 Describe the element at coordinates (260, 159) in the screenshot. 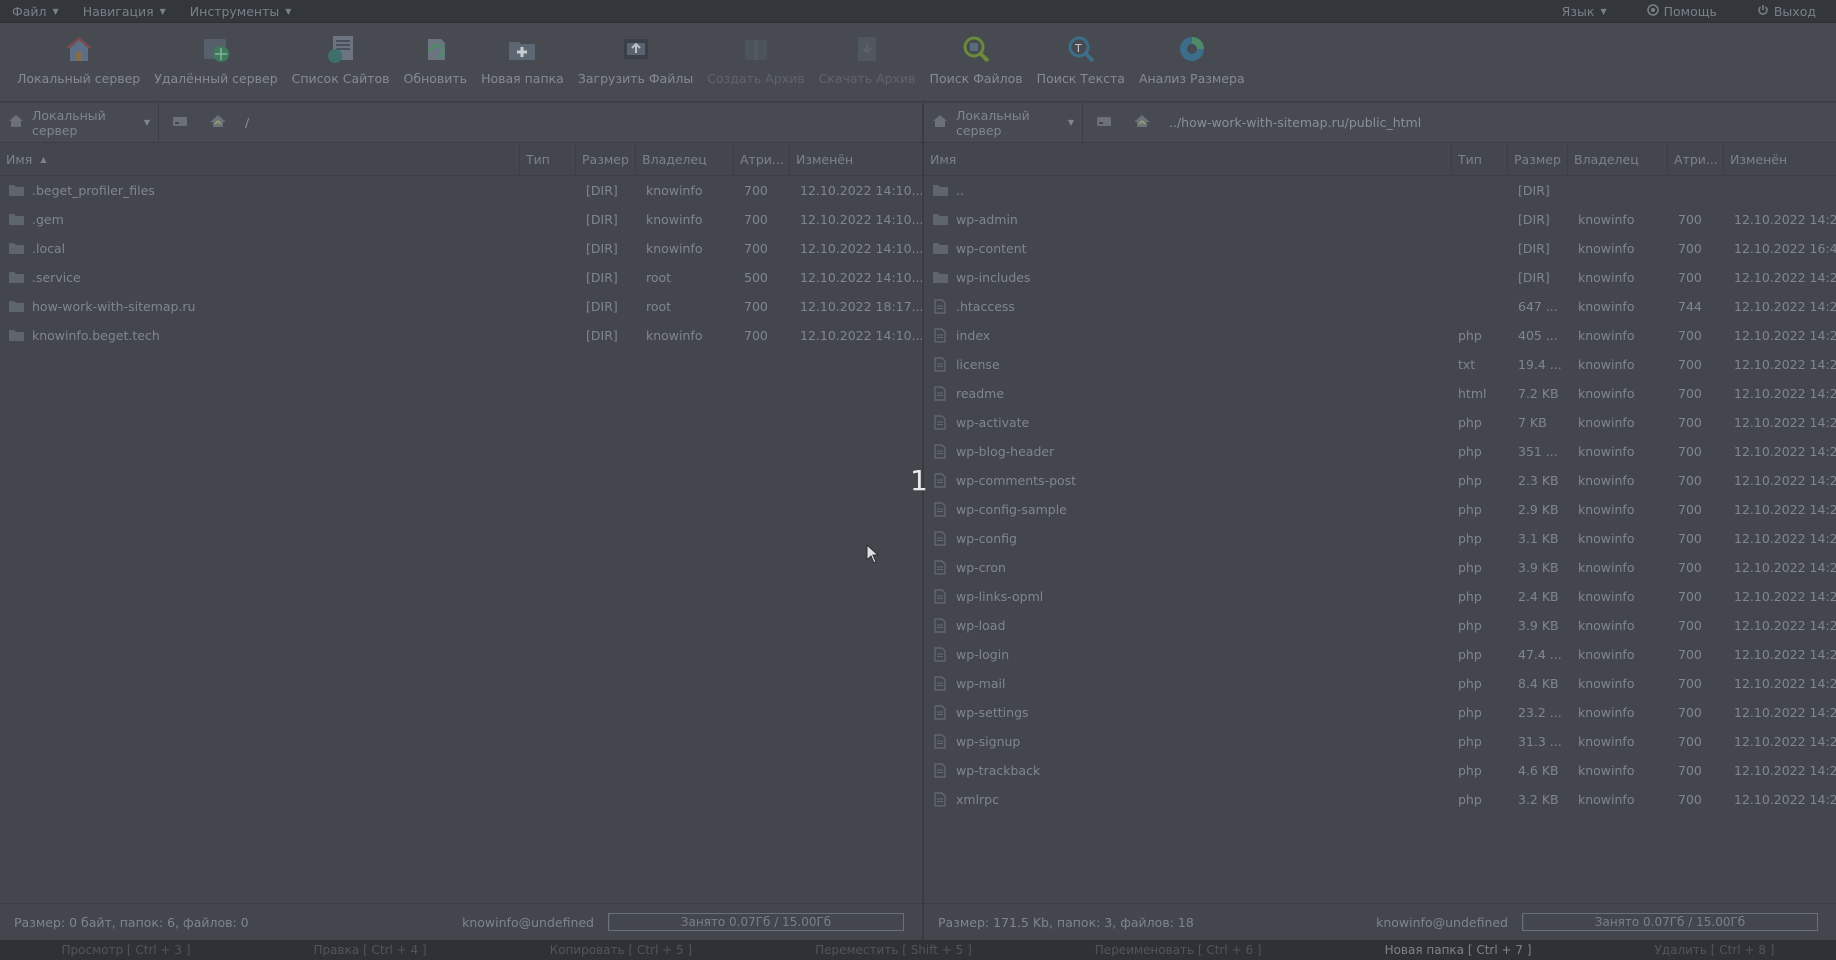

I see `column-header-name: Имя ▲` at that location.